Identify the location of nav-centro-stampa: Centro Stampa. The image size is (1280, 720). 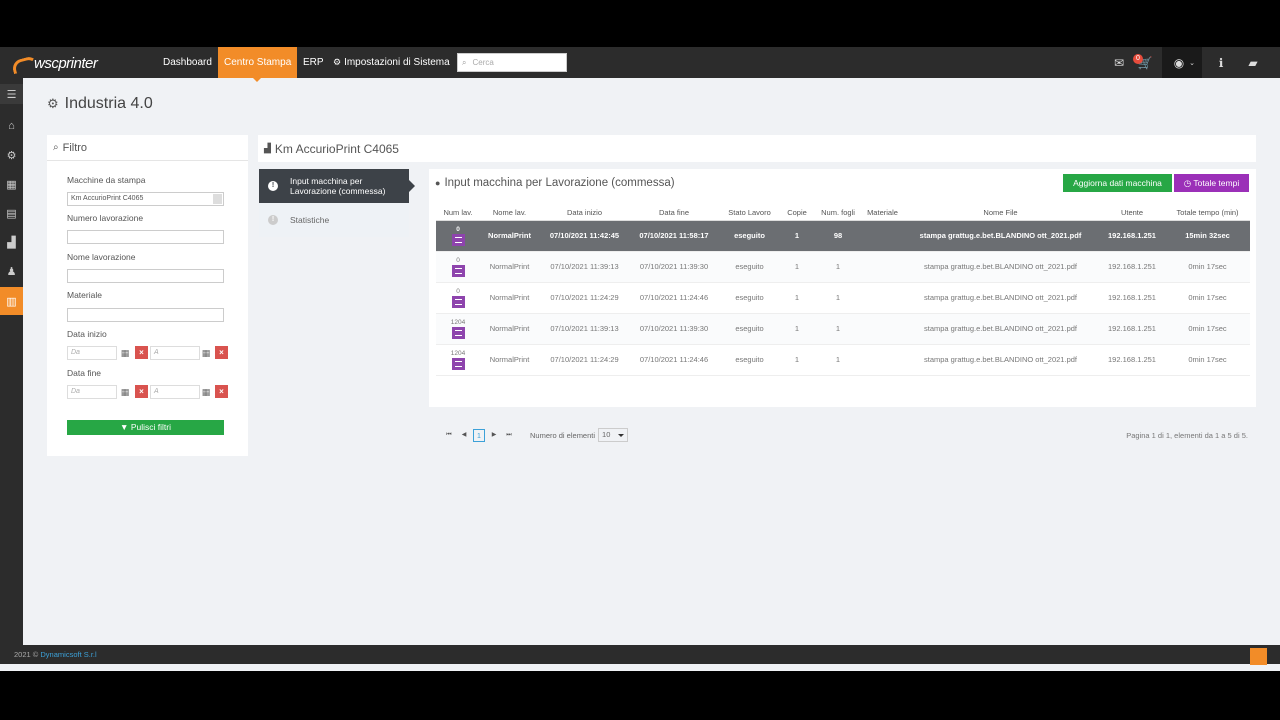
(258, 62).